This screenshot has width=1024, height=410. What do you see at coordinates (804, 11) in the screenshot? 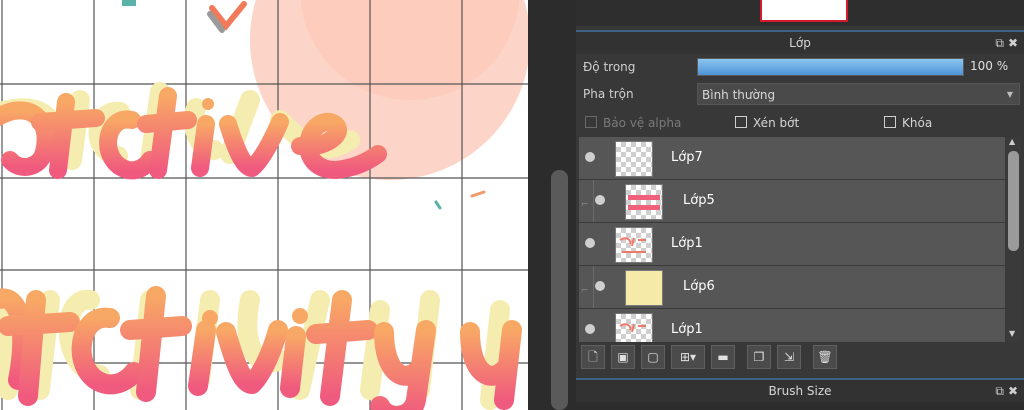
I see `navigator-thumbnail` at bounding box center [804, 11].